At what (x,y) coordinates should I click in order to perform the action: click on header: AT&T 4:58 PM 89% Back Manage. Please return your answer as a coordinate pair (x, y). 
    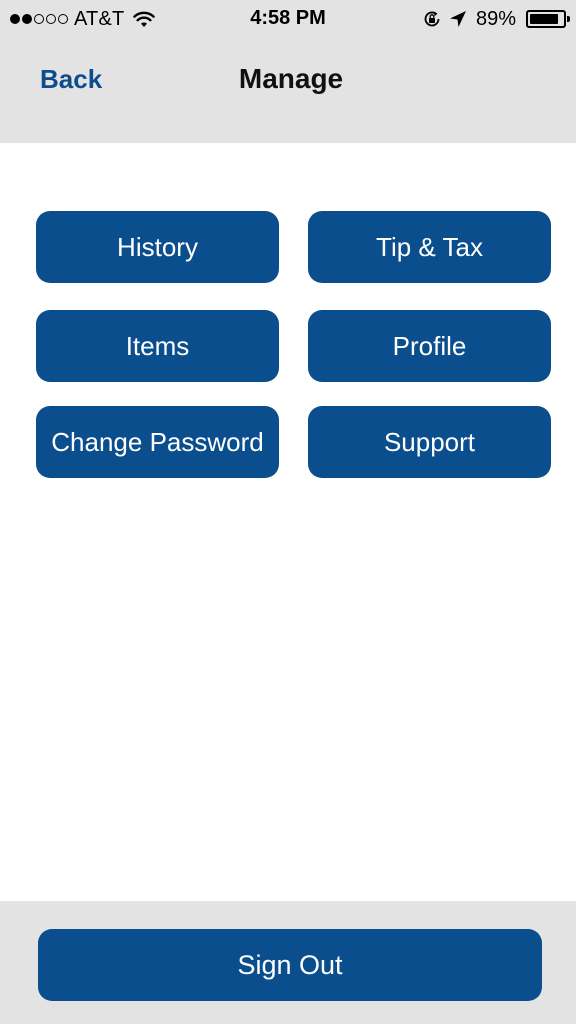
    Looking at the image, I should click on (288, 71).